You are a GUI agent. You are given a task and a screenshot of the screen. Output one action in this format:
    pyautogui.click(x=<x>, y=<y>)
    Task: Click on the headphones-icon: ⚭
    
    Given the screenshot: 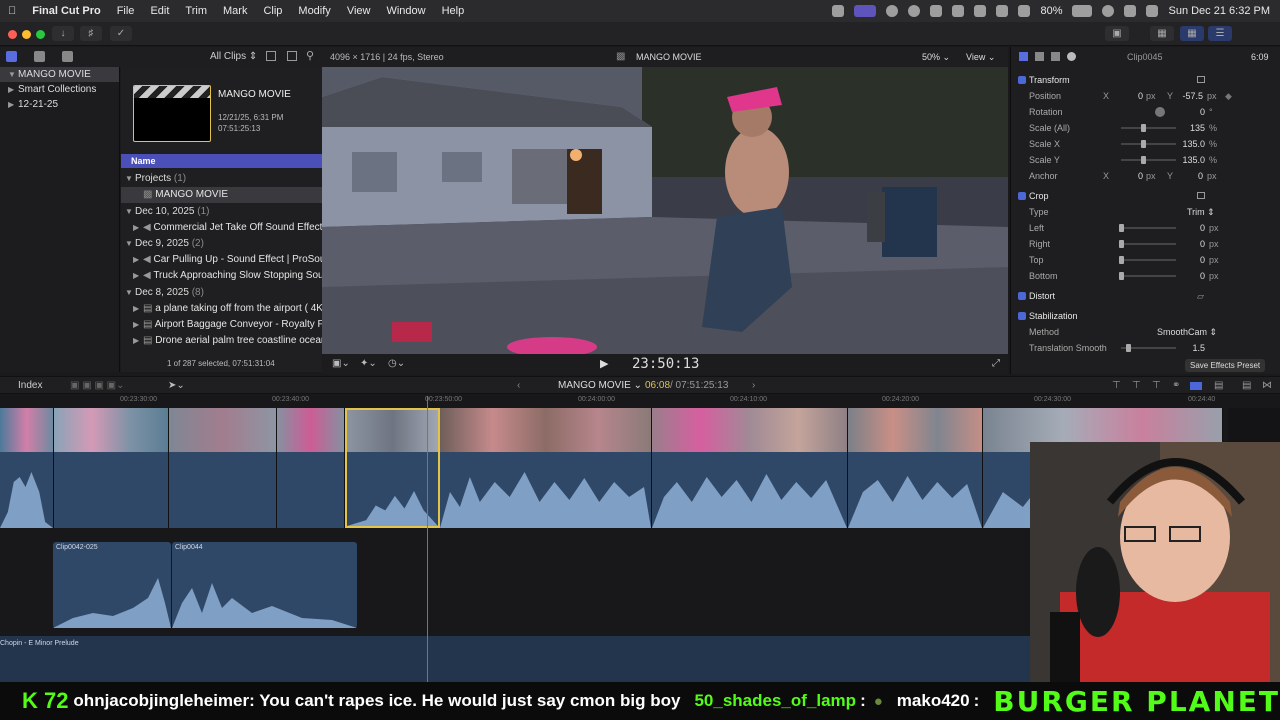 What is the action you would take?
    pyautogui.click(x=1176, y=385)
    